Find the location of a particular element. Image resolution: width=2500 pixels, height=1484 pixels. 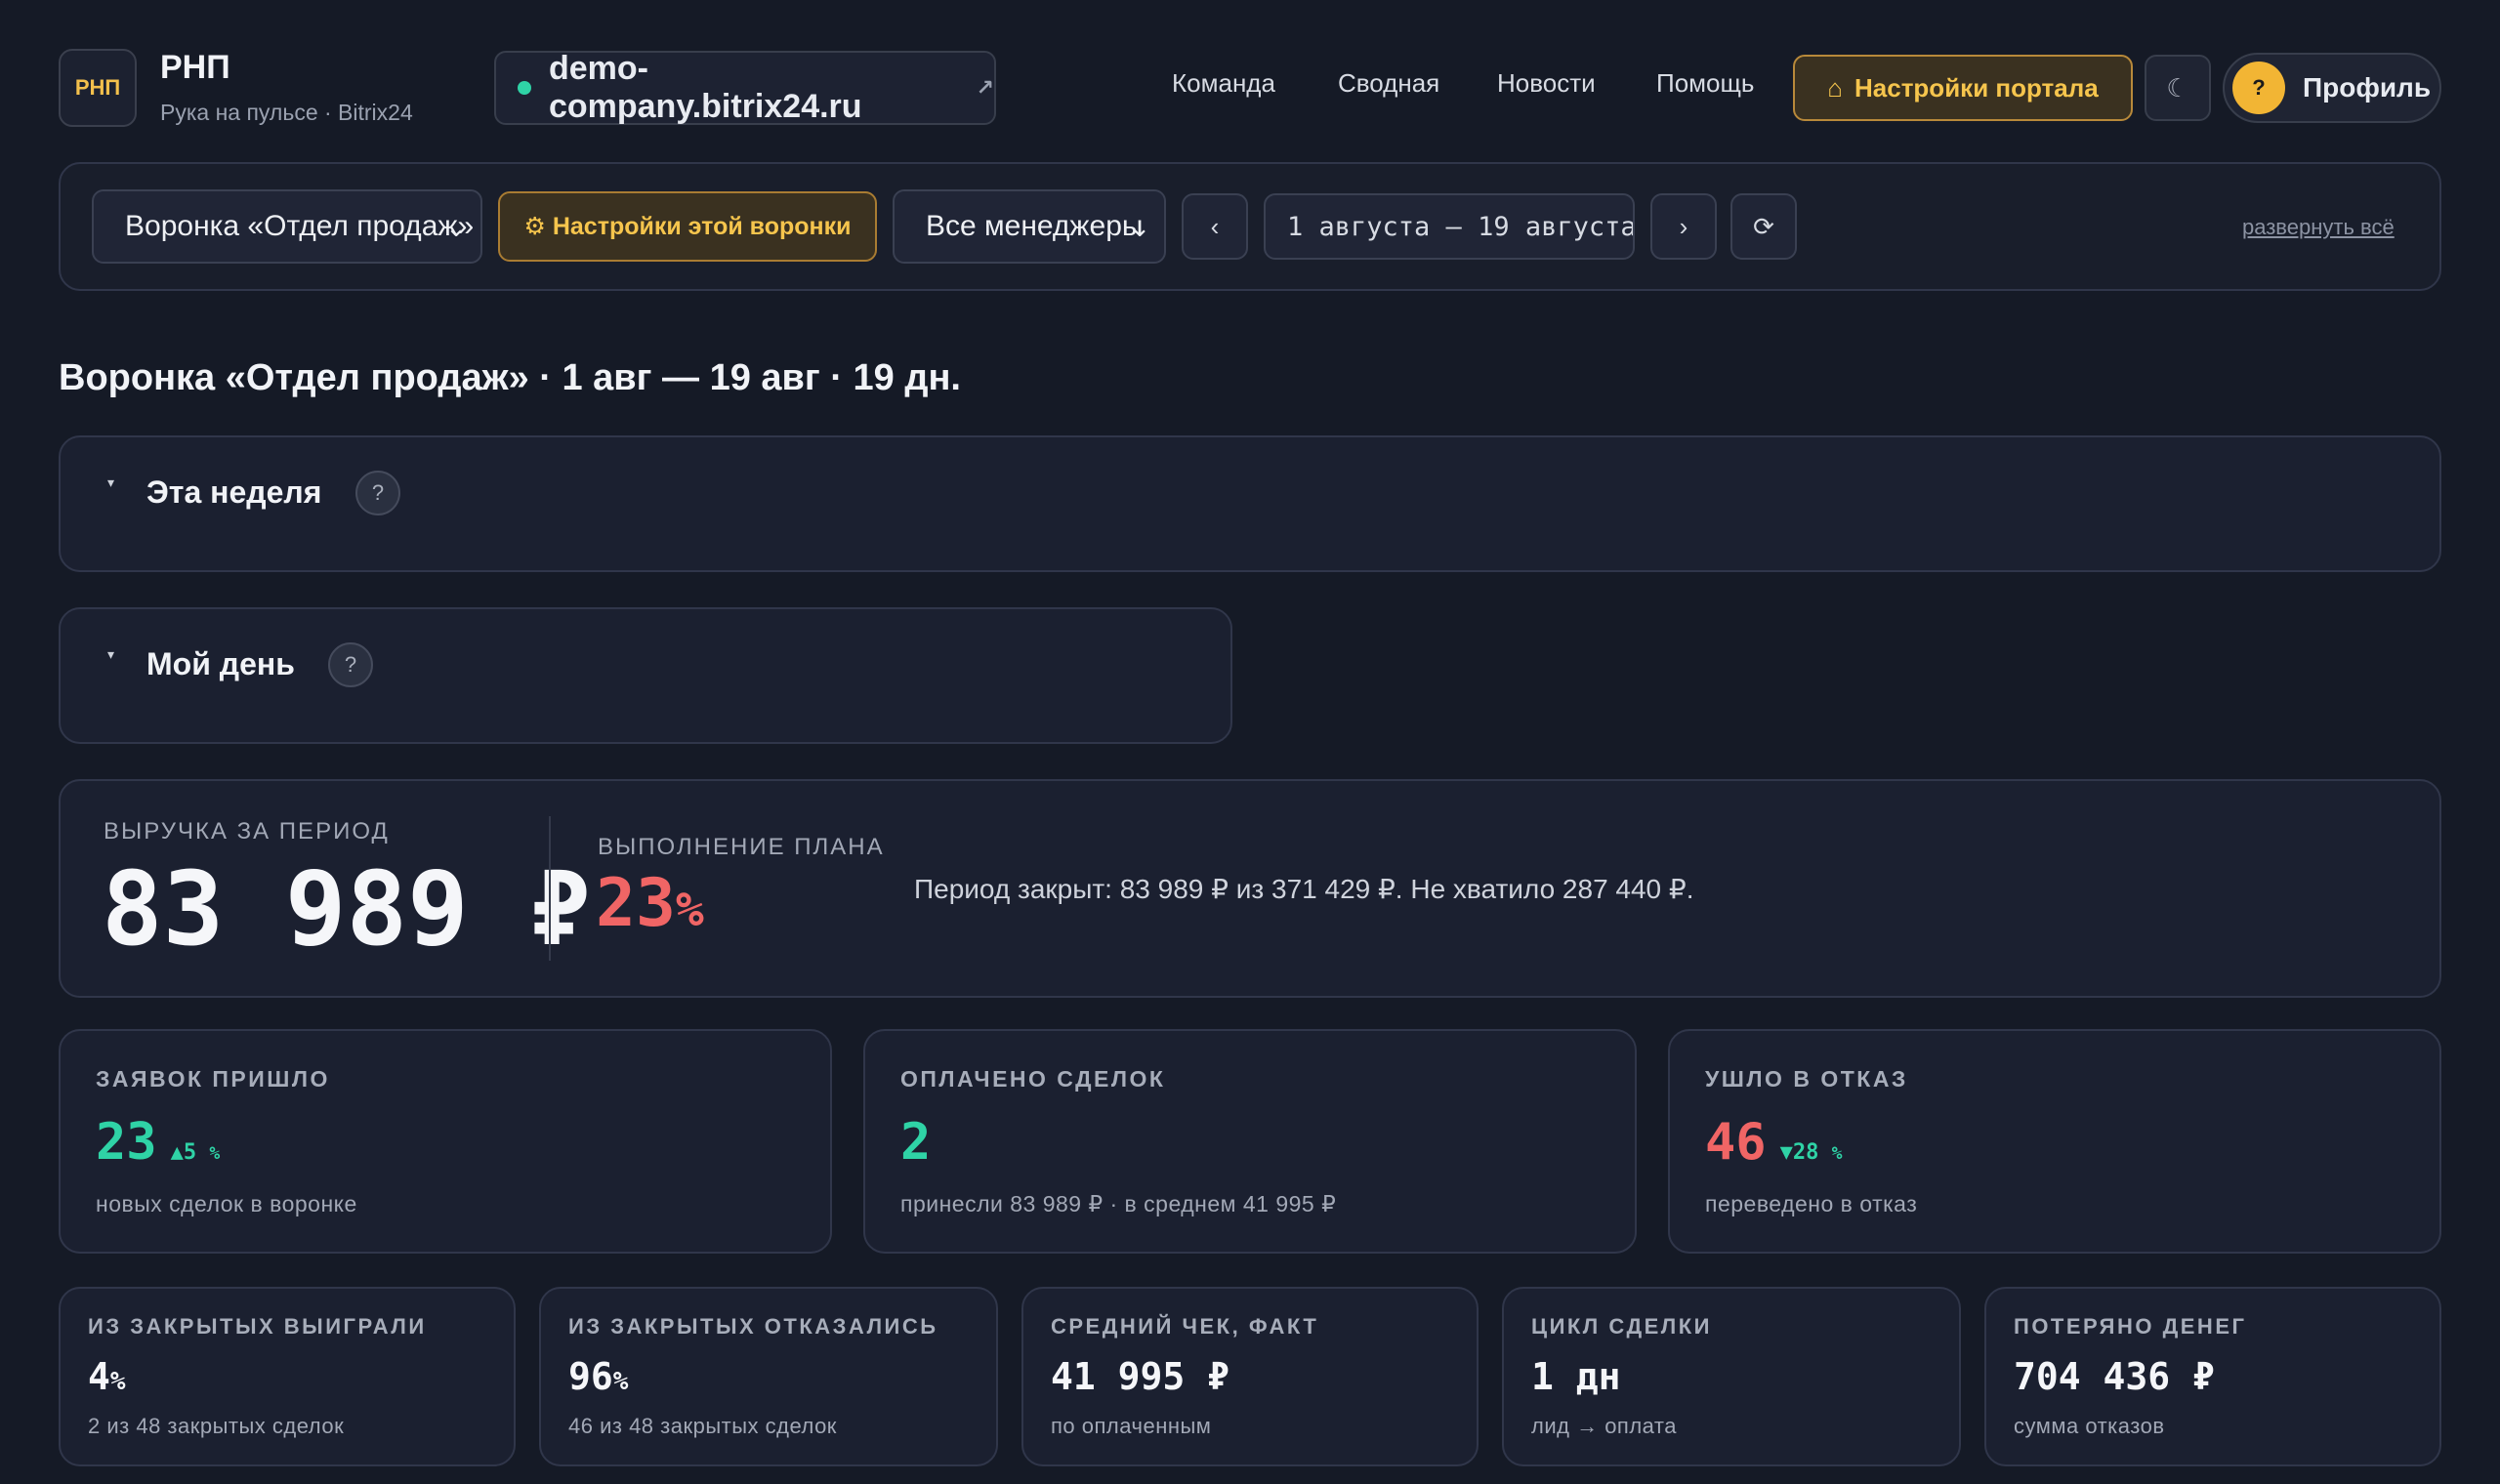

funnel-select-value: Воронка «Отдел продаж» is located at coordinates (300, 226).